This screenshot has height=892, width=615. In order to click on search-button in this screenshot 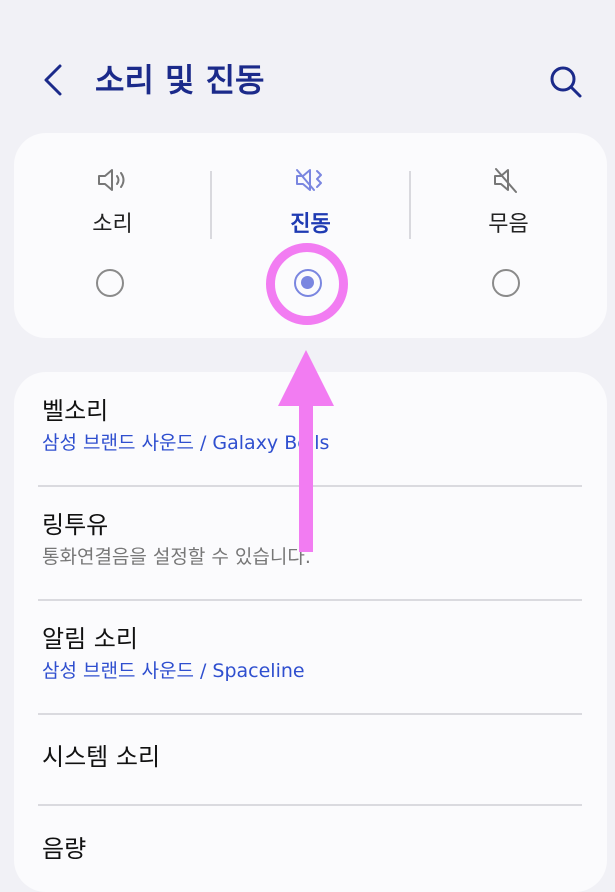, I will do `click(566, 82)`.